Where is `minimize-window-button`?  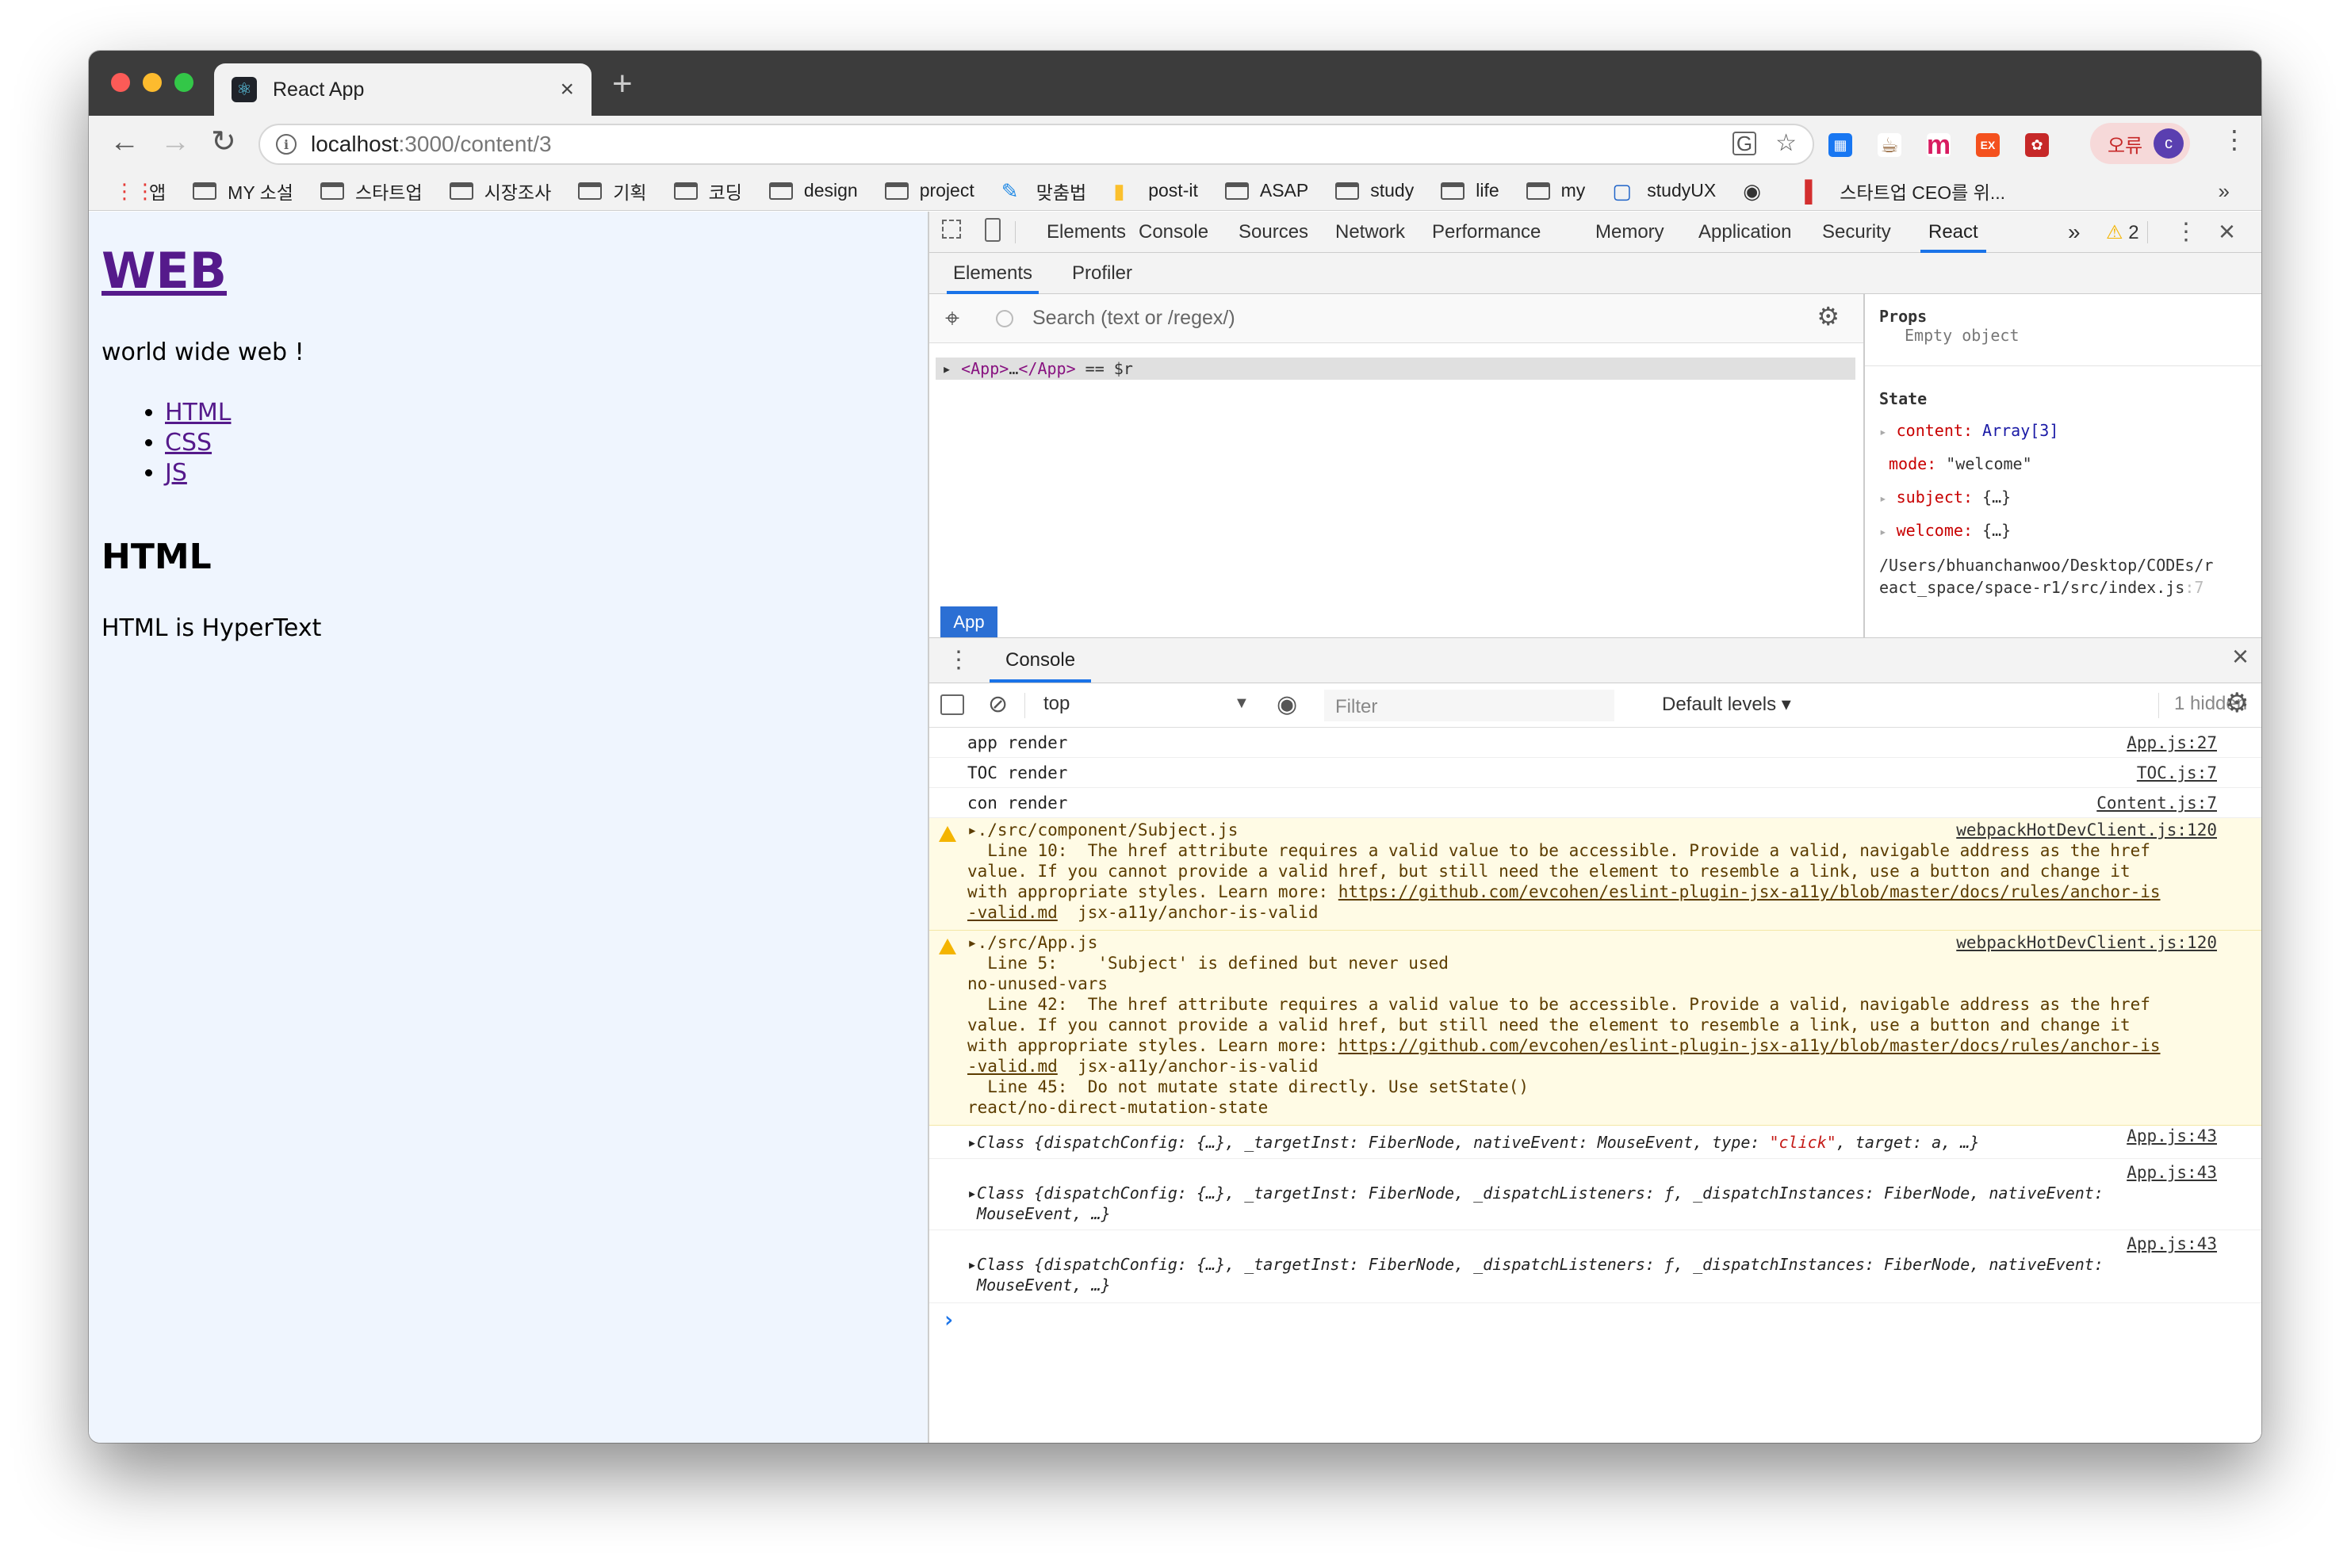
minimize-window-button is located at coordinates (152, 82).